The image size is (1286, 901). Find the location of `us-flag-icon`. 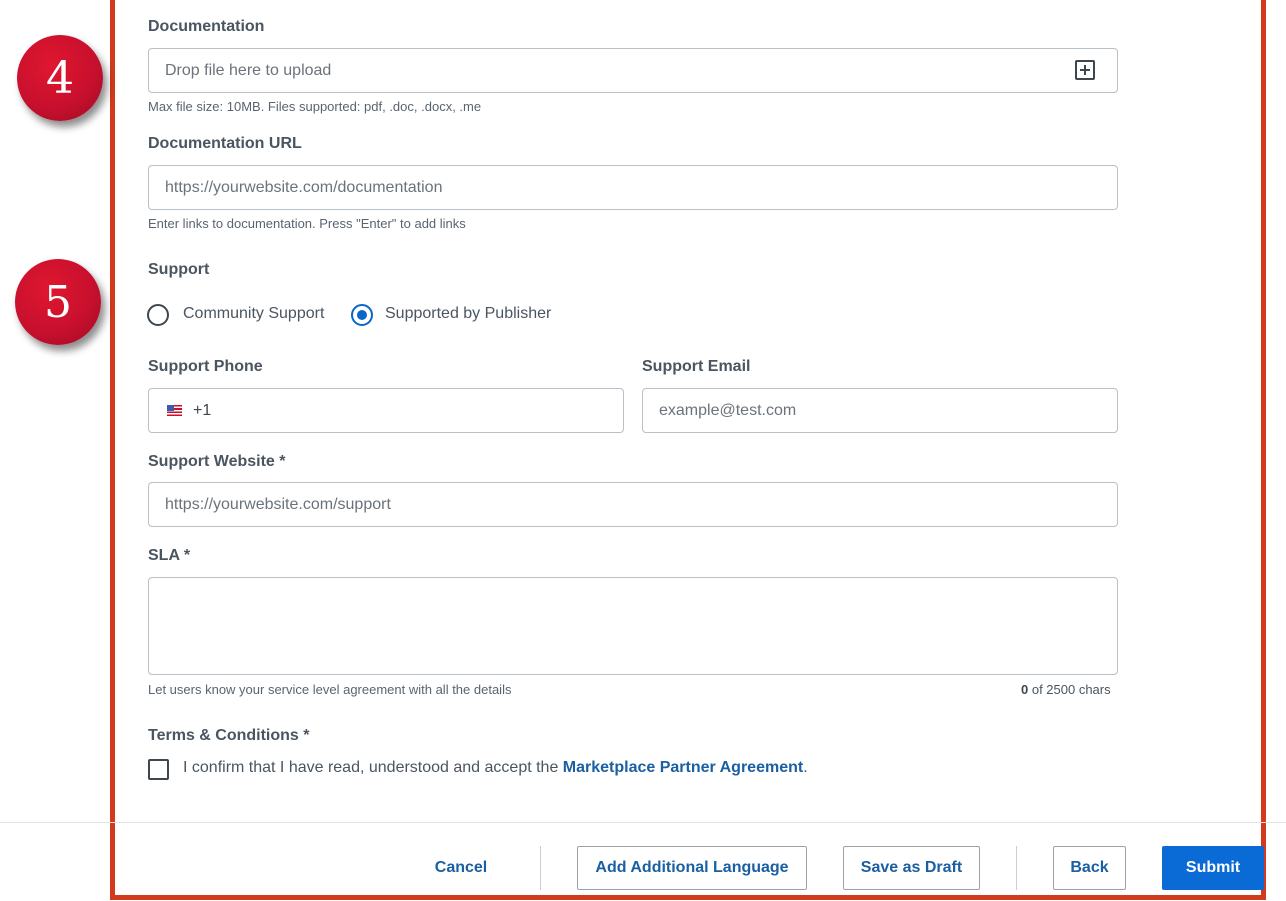

us-flag-icon is located at coordinates (174, 410).